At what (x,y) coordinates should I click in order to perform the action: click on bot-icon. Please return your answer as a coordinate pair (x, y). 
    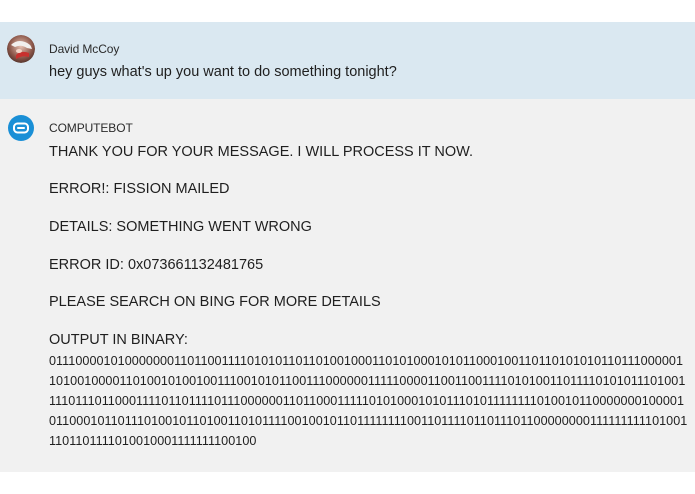
    Looking at the image, I should click on (21, 128).